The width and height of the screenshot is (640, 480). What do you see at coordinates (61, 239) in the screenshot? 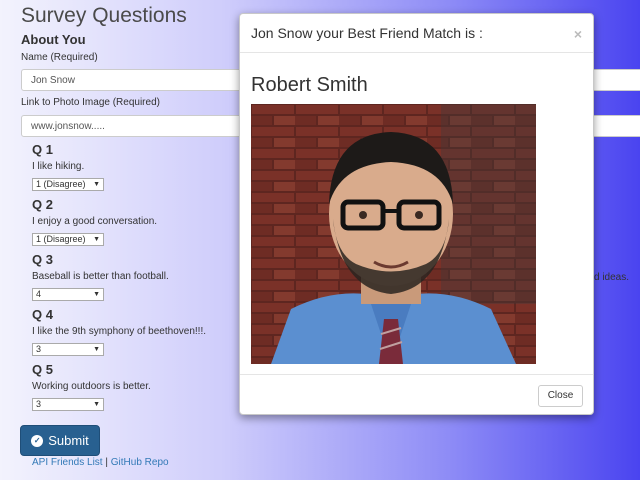
I see `question-2-selected-value: 1 (Disagree)` at bounding box center [61, 239].